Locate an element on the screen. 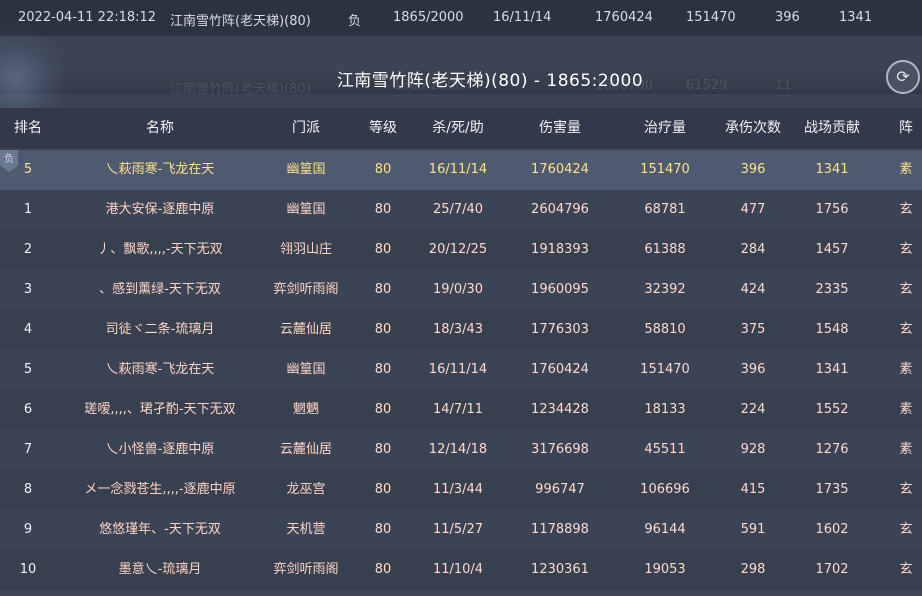 The image size is (922, 596). cell-sect: 翎羽山庄 is located at coordinates (305, 249).